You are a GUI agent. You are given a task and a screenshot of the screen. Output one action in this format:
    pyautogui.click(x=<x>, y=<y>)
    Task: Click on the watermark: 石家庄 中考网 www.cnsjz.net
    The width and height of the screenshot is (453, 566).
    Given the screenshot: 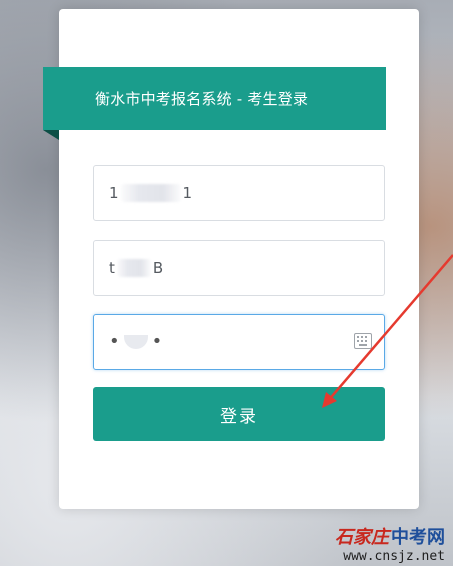 What is the action you would take?
    pyautogui.click(x=390, y=543)
    